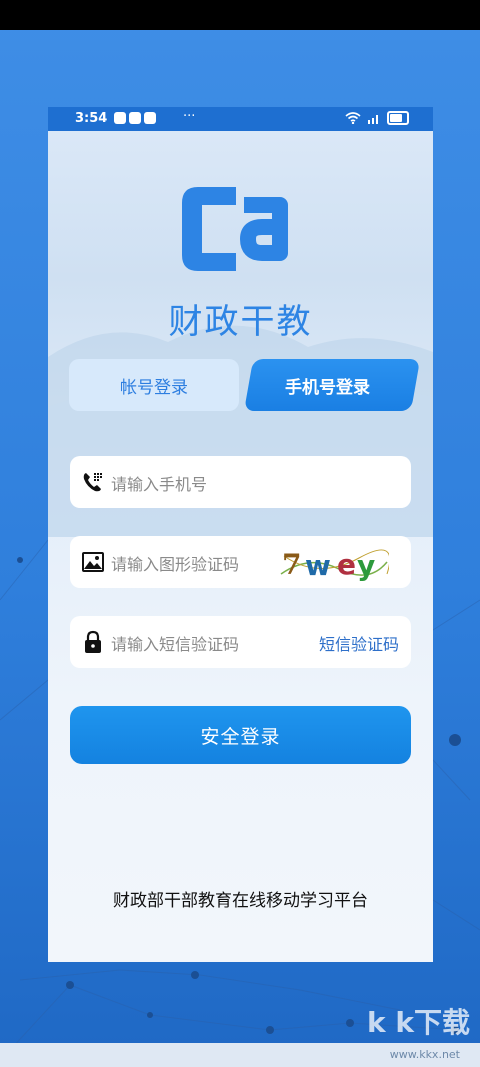  What do you see at coordinates (373, 119) in the screenshot?
I see `signal-icon` at bounding box center [373, 119].